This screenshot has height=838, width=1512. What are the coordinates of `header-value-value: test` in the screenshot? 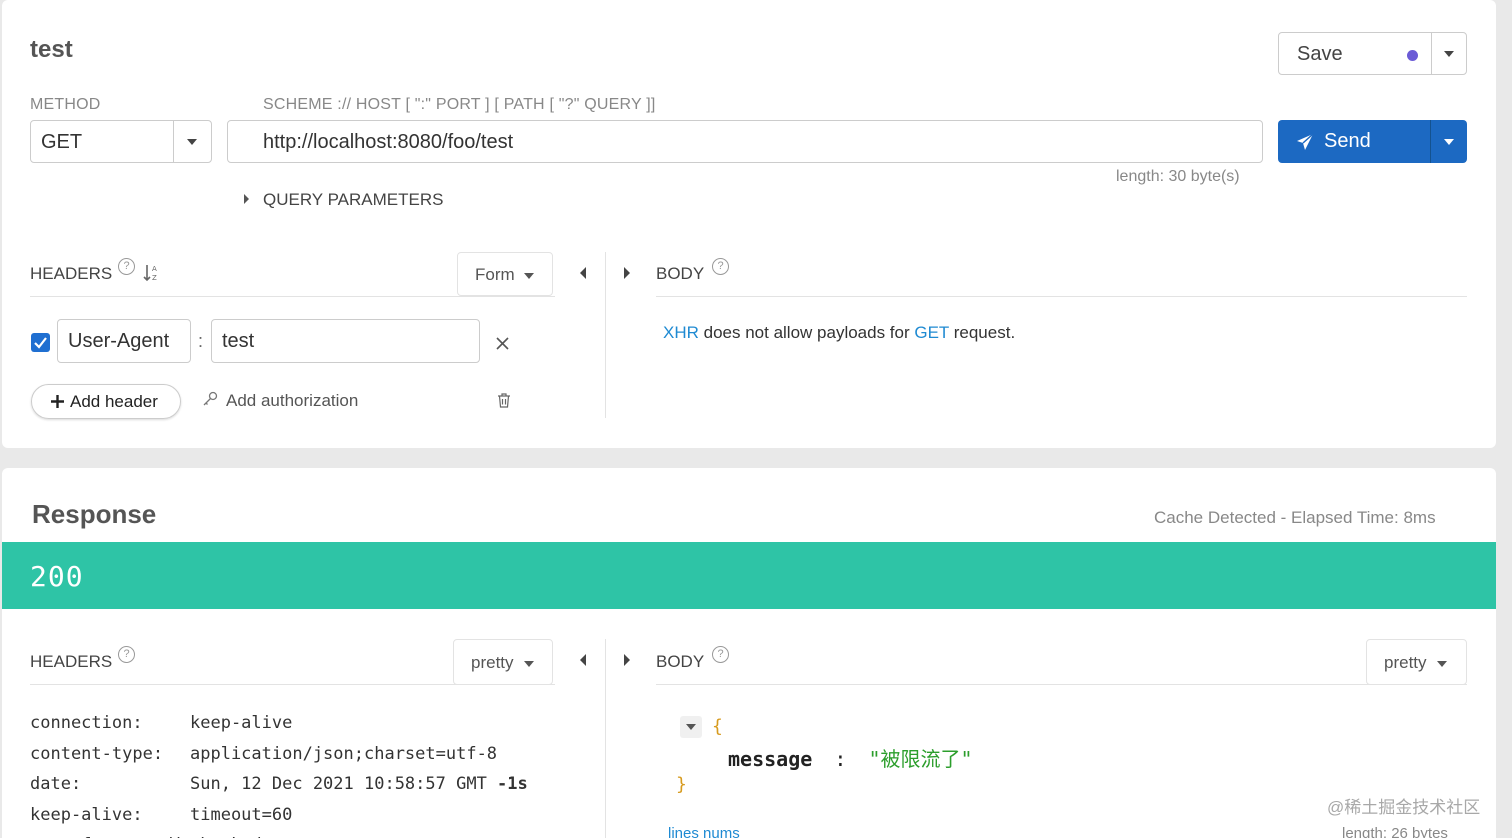 It's located at (238, 341).